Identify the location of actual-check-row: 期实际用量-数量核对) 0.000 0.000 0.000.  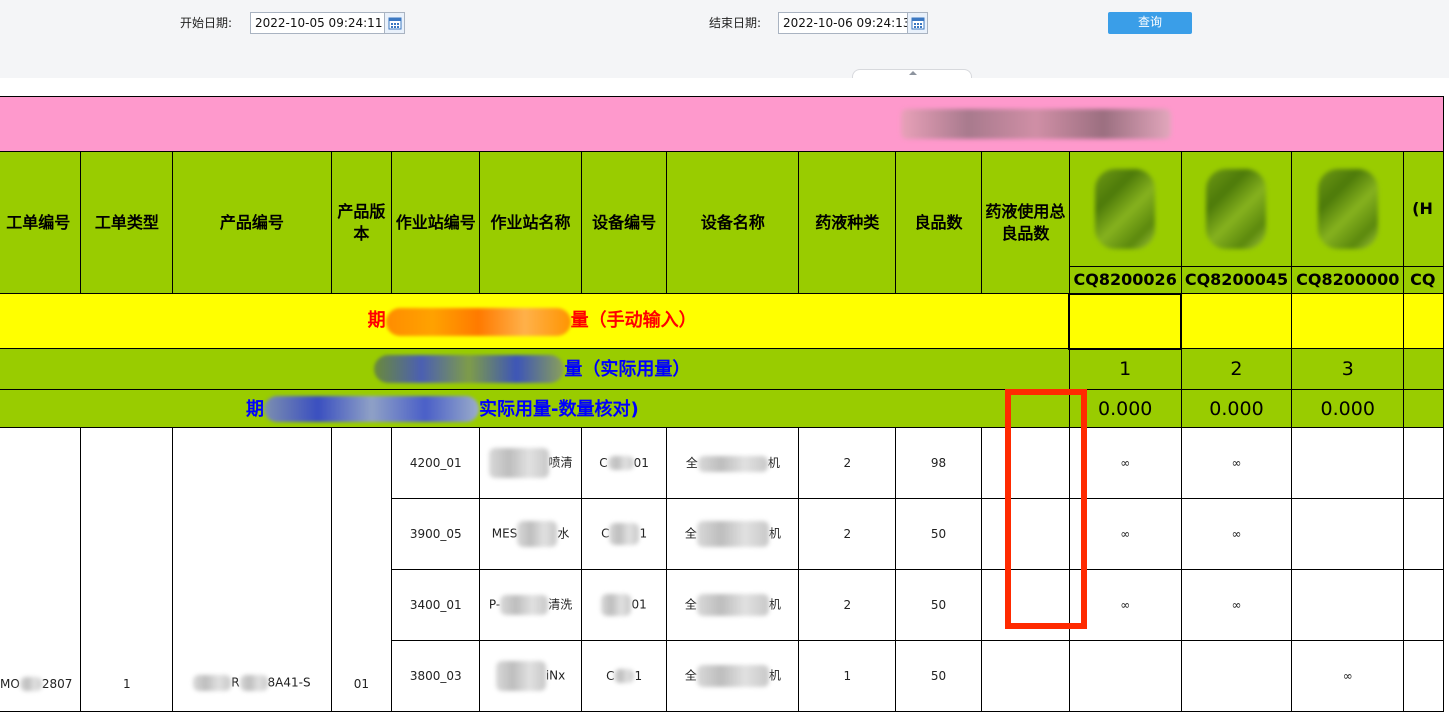
(722, 408).